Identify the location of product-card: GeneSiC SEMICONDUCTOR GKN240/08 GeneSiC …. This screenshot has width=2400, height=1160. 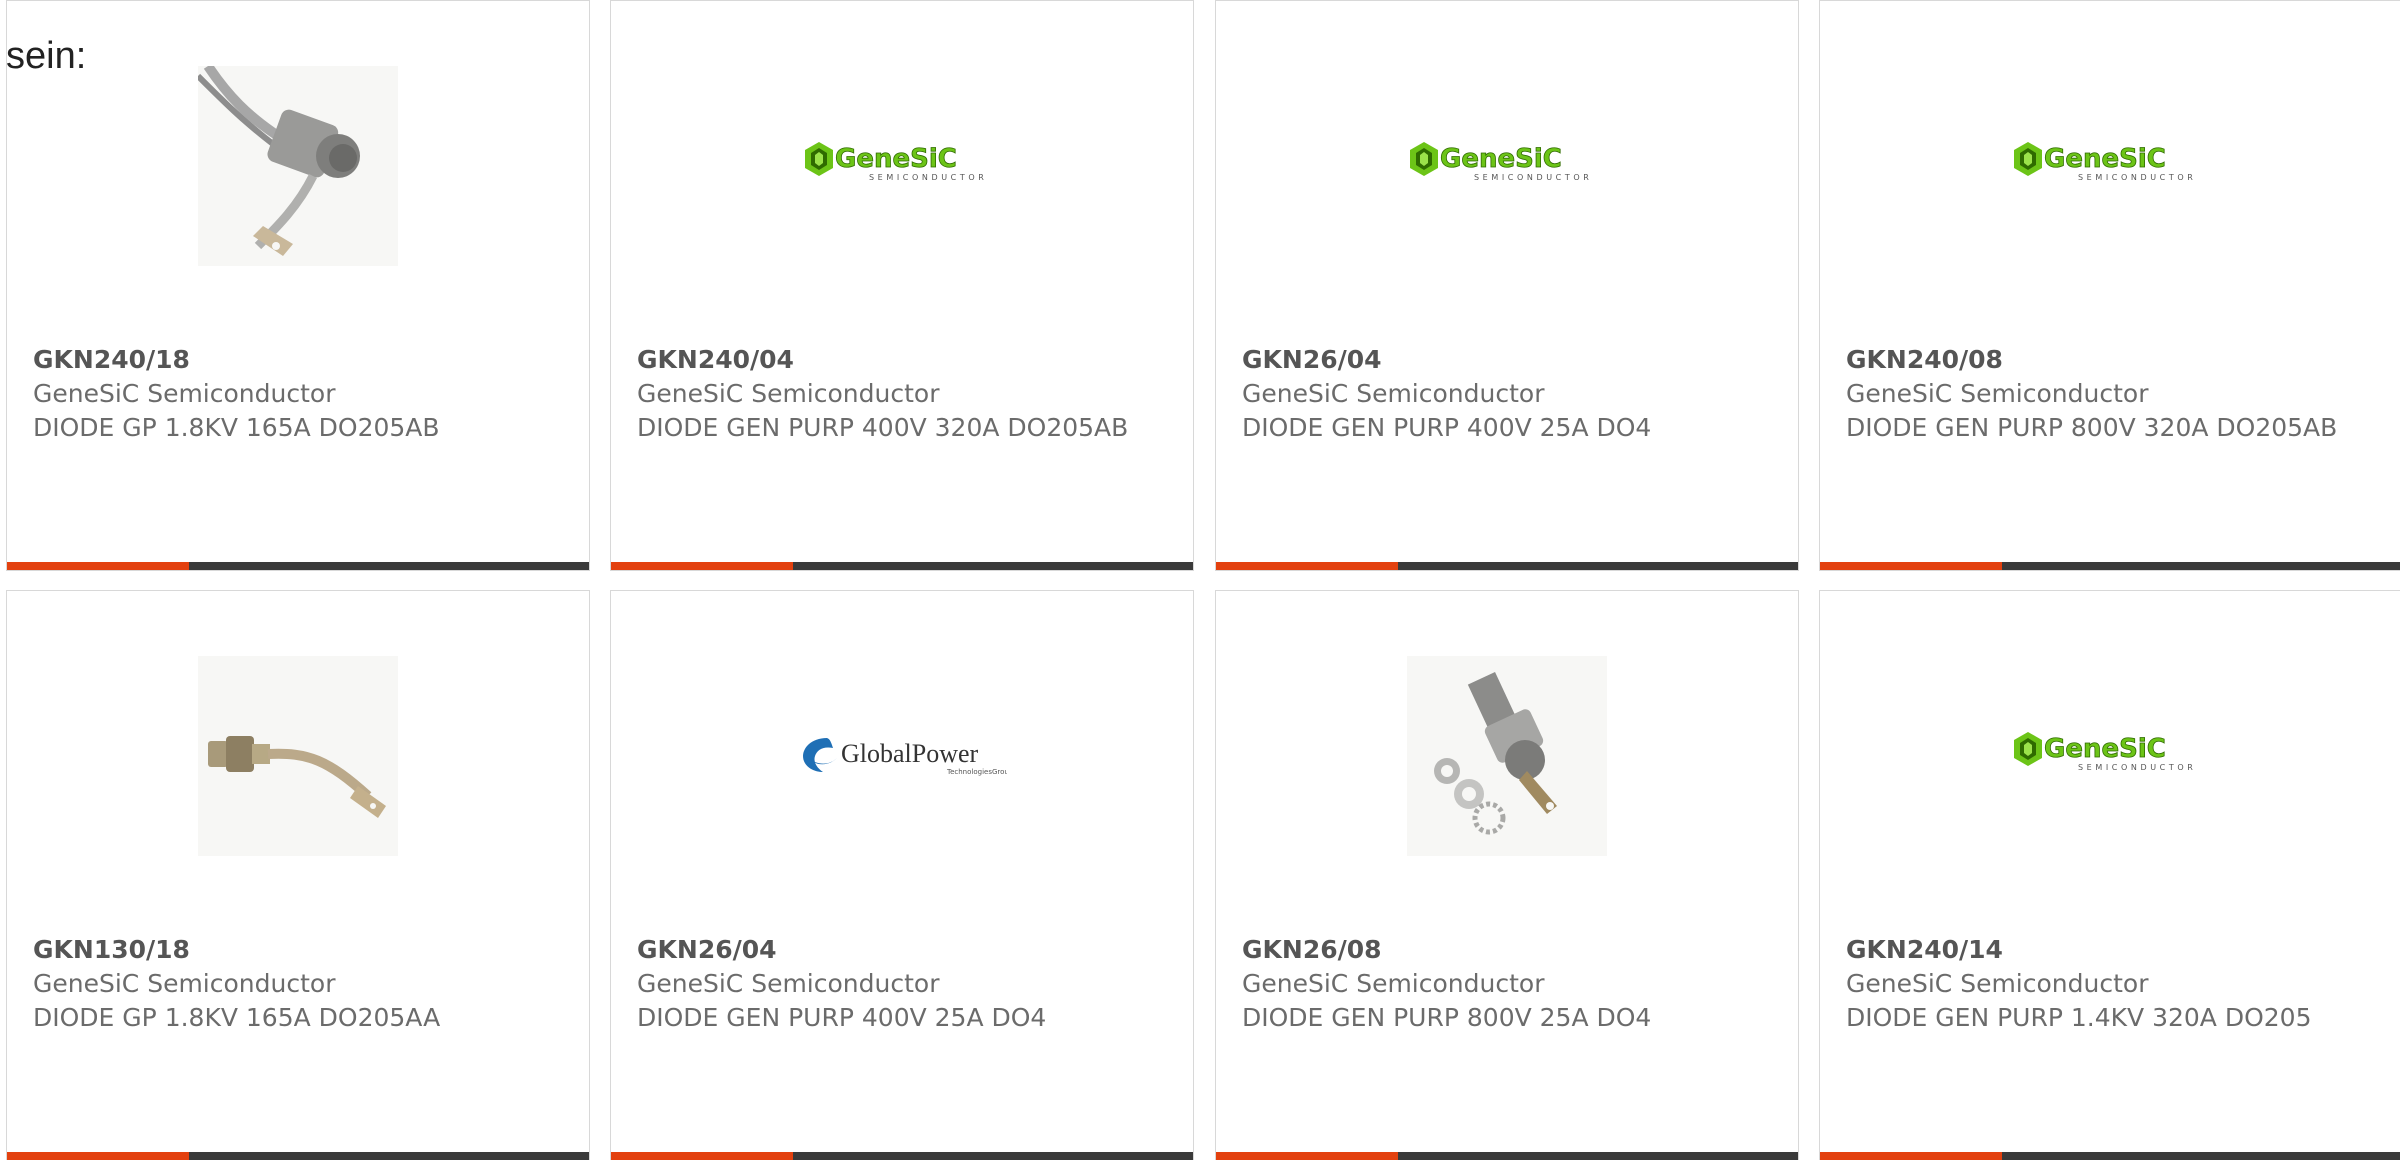
(2109, 285).